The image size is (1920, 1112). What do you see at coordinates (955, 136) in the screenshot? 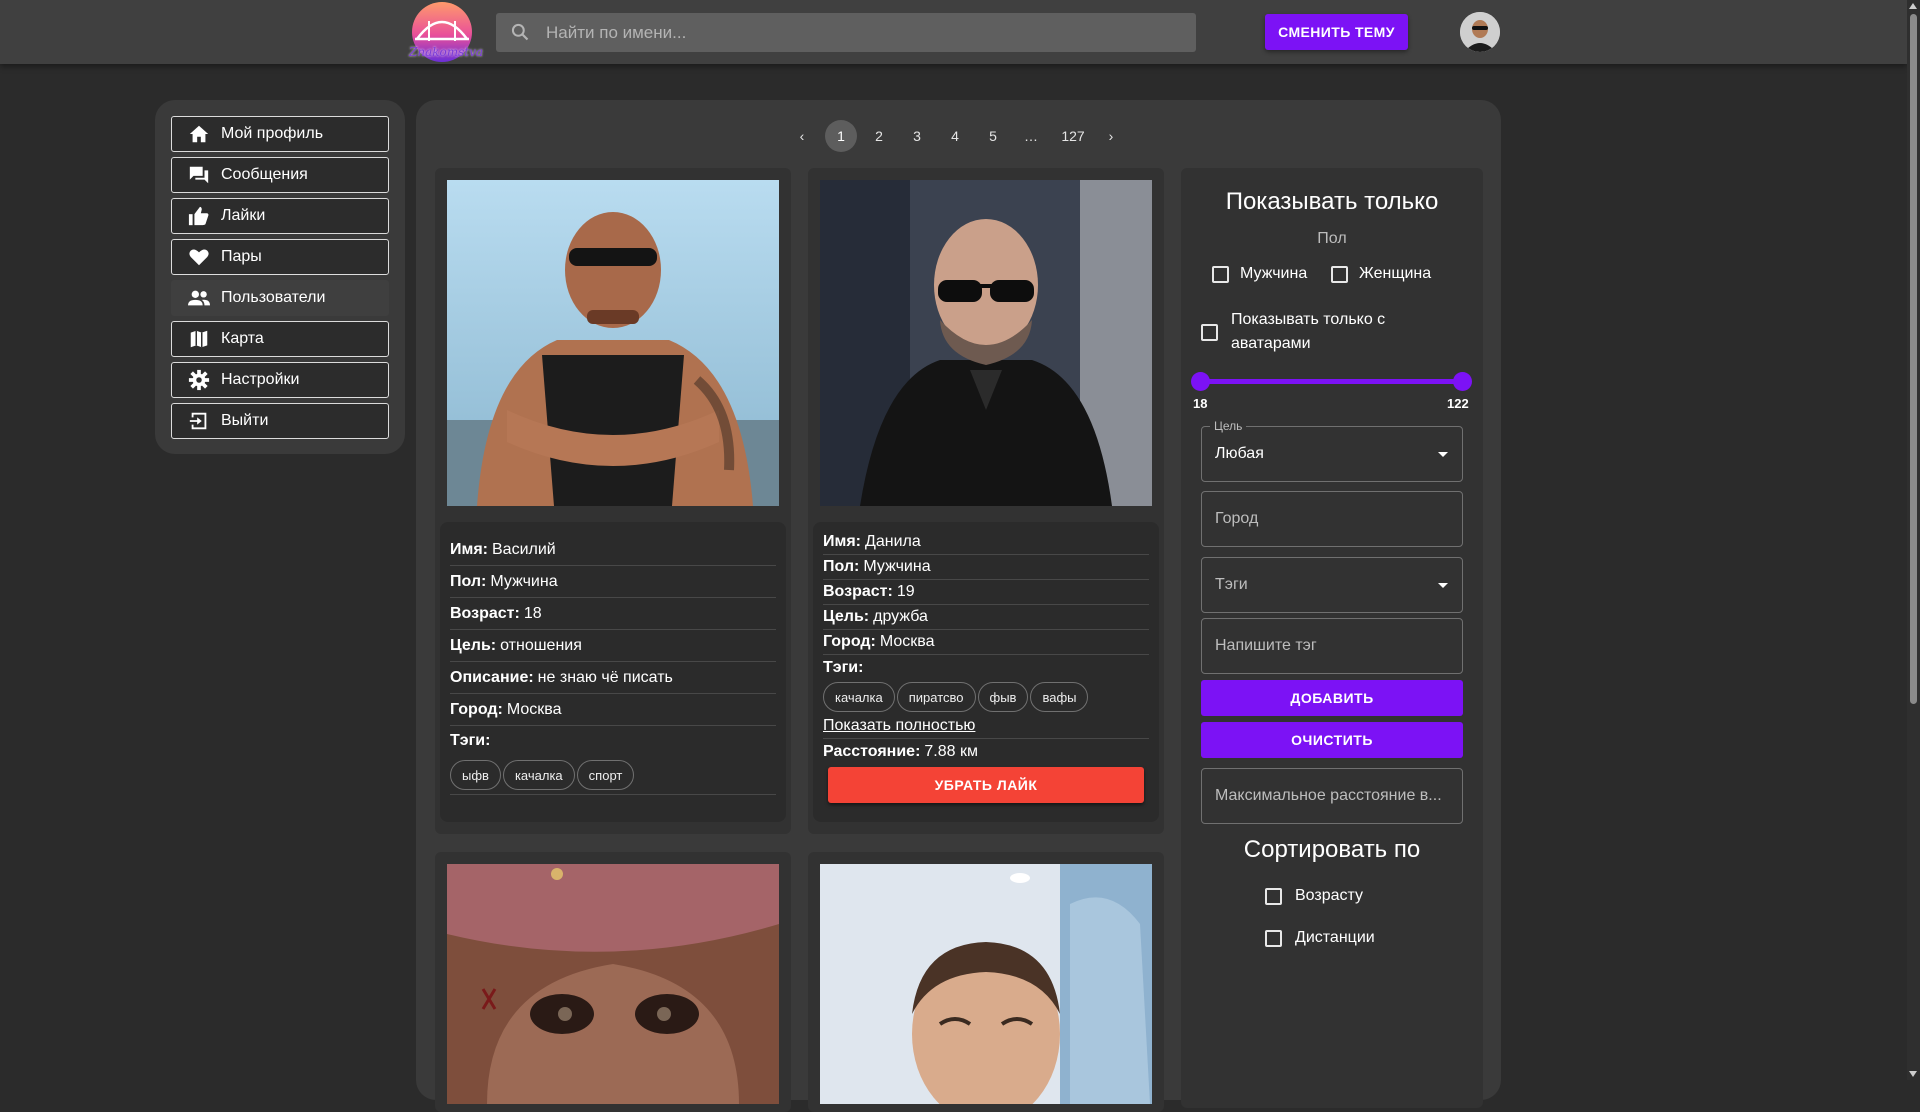
I see `page-4: 4` at bounding box center [955, 136].